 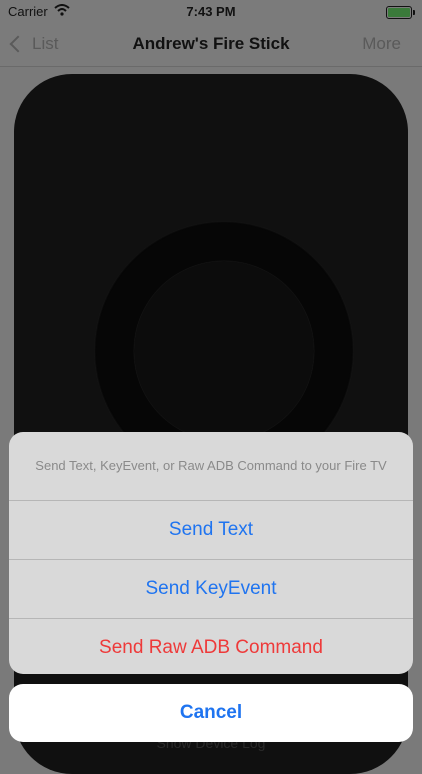 I want to click on battery-fill, so click(x=399, y=12).